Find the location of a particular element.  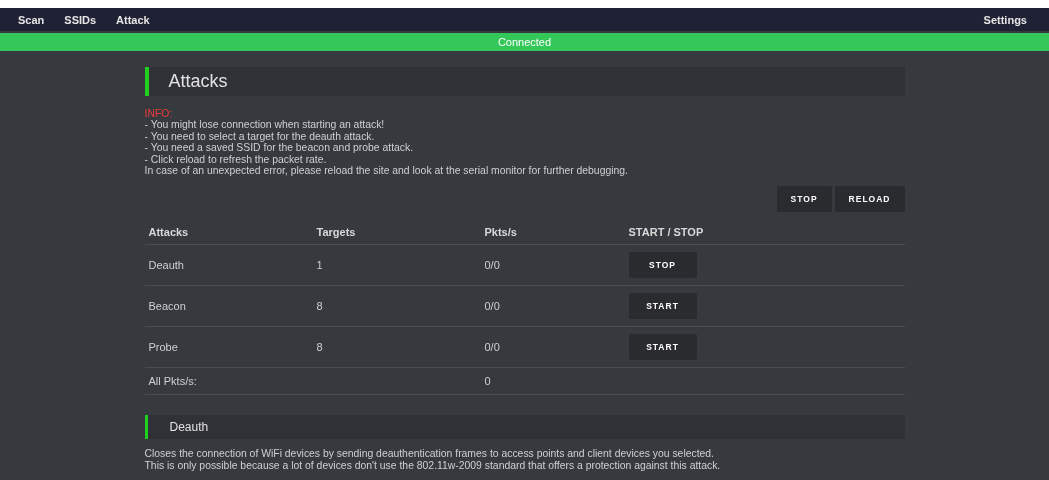

info-text: - You need to select a target for the deauth attack. is located at coordinates (260, 136).